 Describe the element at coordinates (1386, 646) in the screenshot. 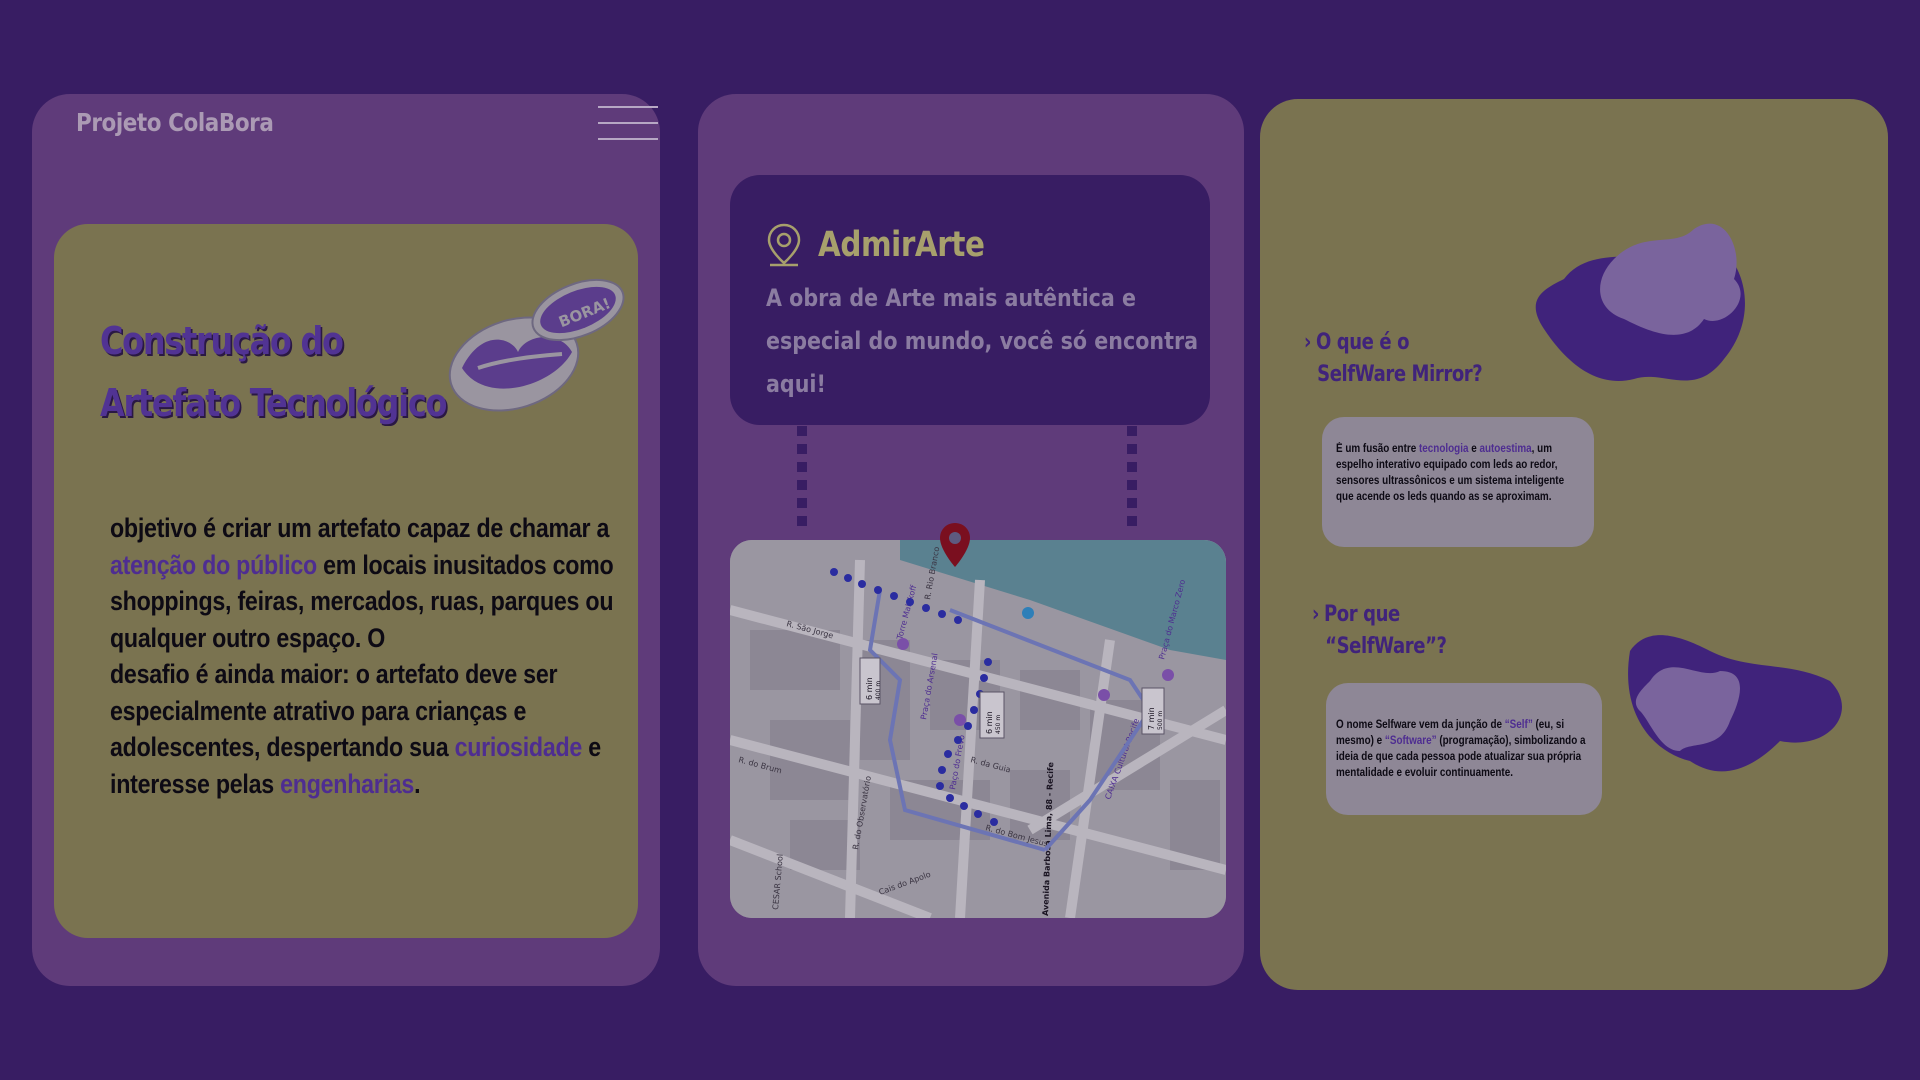

I see `faq-question-2-line2: “SelfWare”?` at that location.